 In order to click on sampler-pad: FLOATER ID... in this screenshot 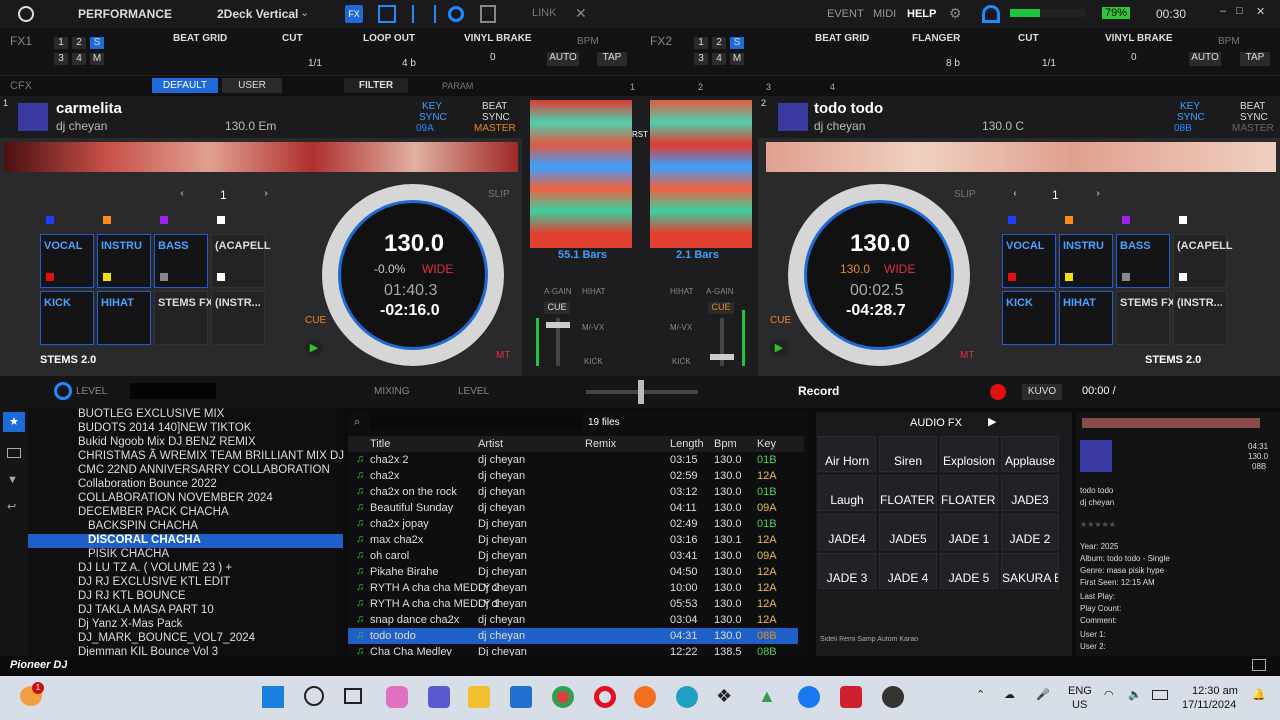, I will do `click(908, 493)`.